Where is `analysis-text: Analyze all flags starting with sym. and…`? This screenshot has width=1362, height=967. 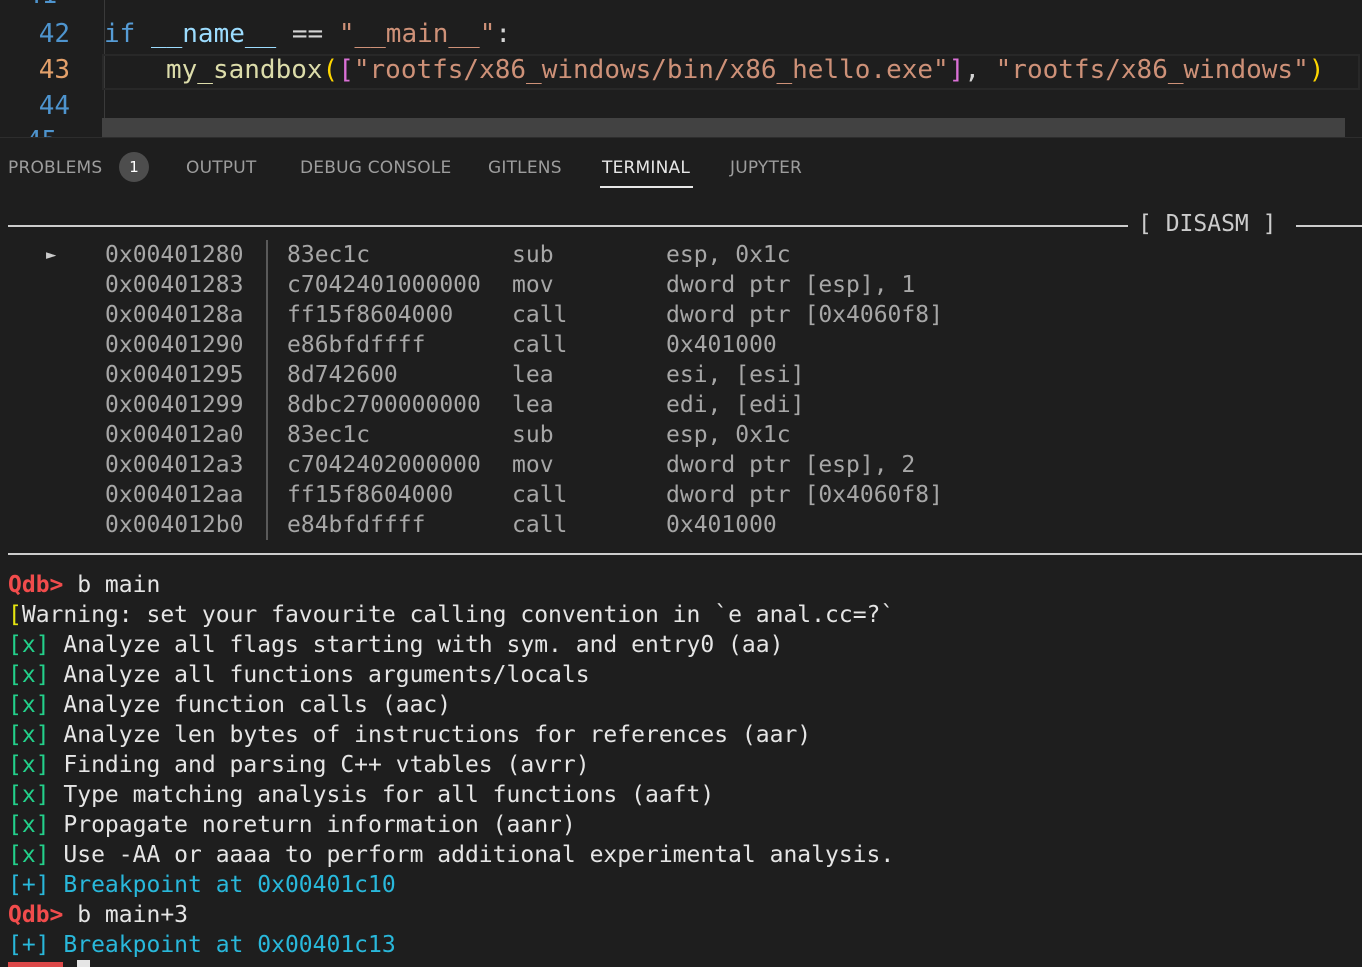 analysis-text: Analyze all flags starting with sym. and… is located at coordinates (416, 645).